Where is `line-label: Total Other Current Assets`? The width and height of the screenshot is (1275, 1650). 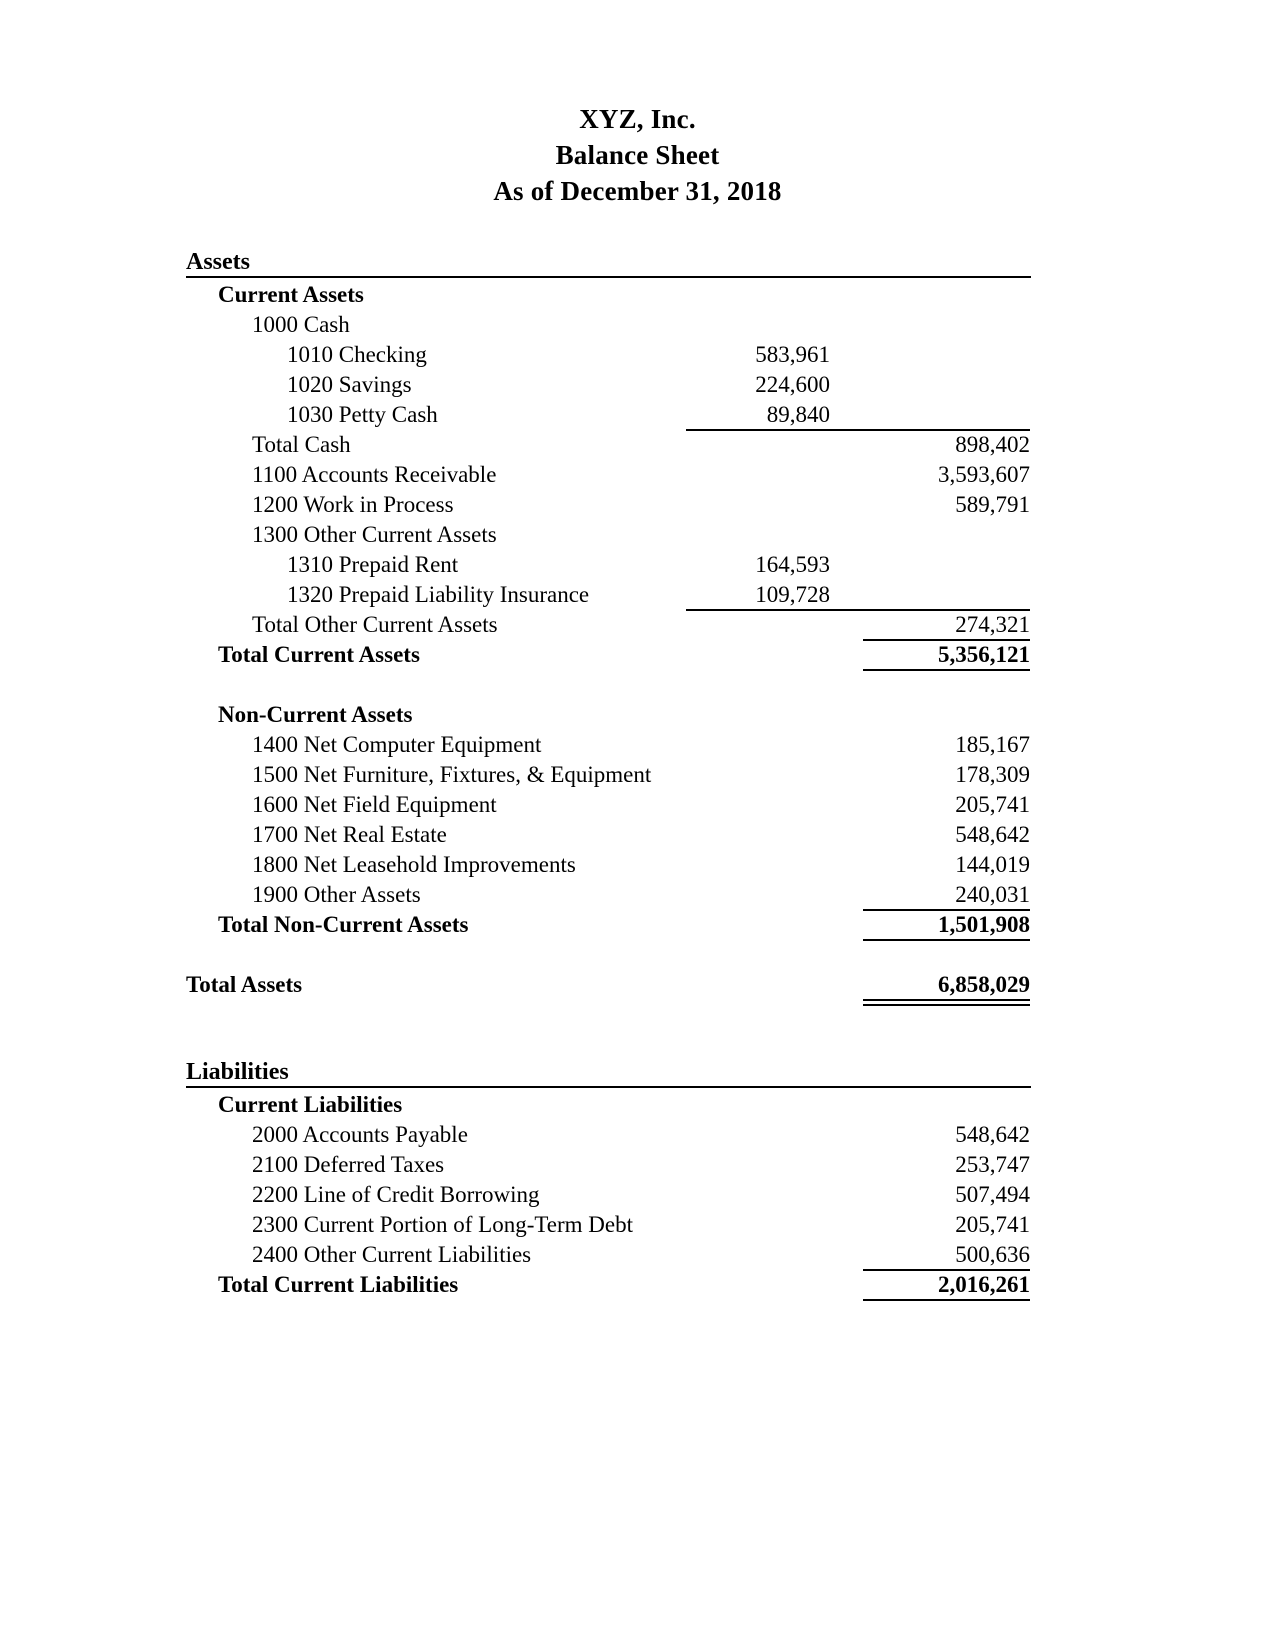 line-label: Total Other Current Assets is located at coordinates (375, 624).